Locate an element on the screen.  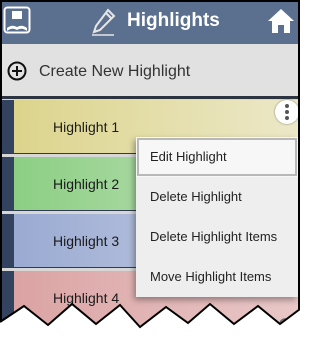
home-icon is located at coordinates (281, 21).